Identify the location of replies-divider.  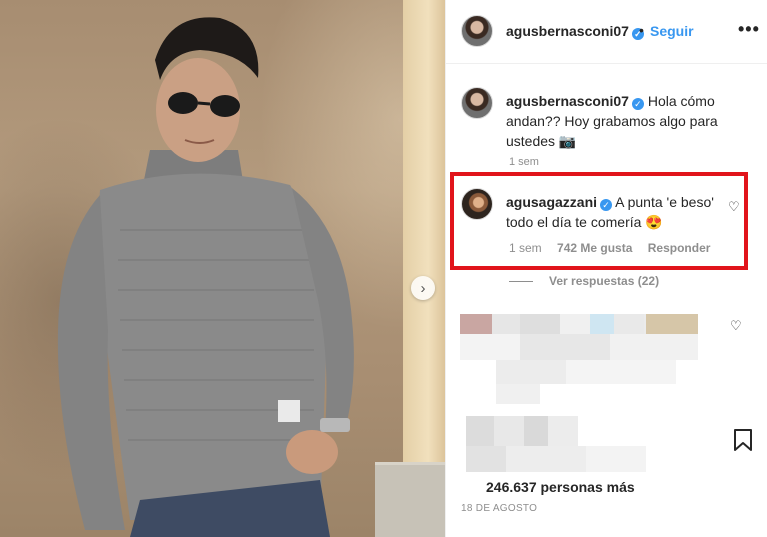
(521, 282).